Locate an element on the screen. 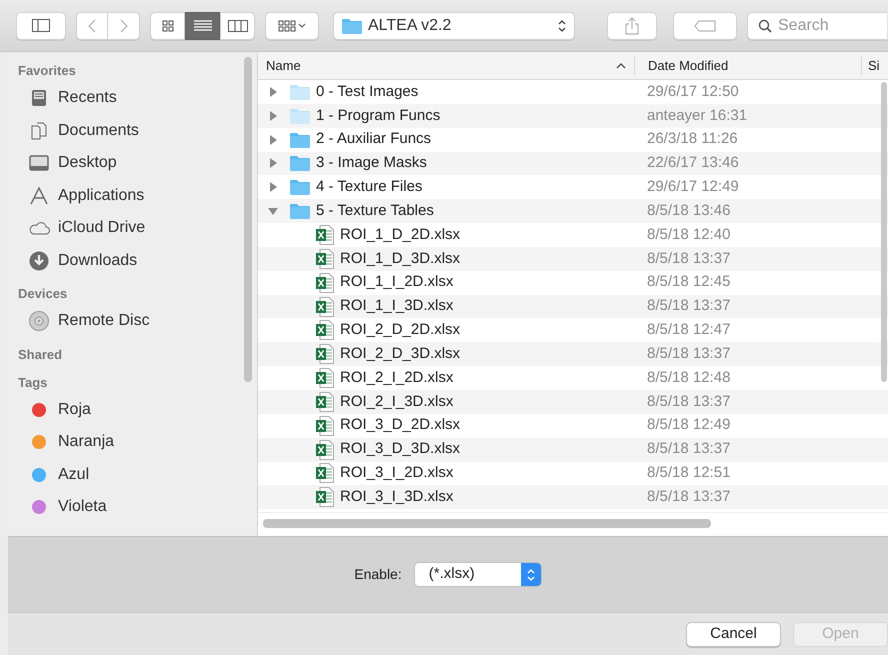 This screenshot has height=655, width=888. file-row: 1 - Program Funcs anteayer 16:31 is located at coordinates (573, 116).